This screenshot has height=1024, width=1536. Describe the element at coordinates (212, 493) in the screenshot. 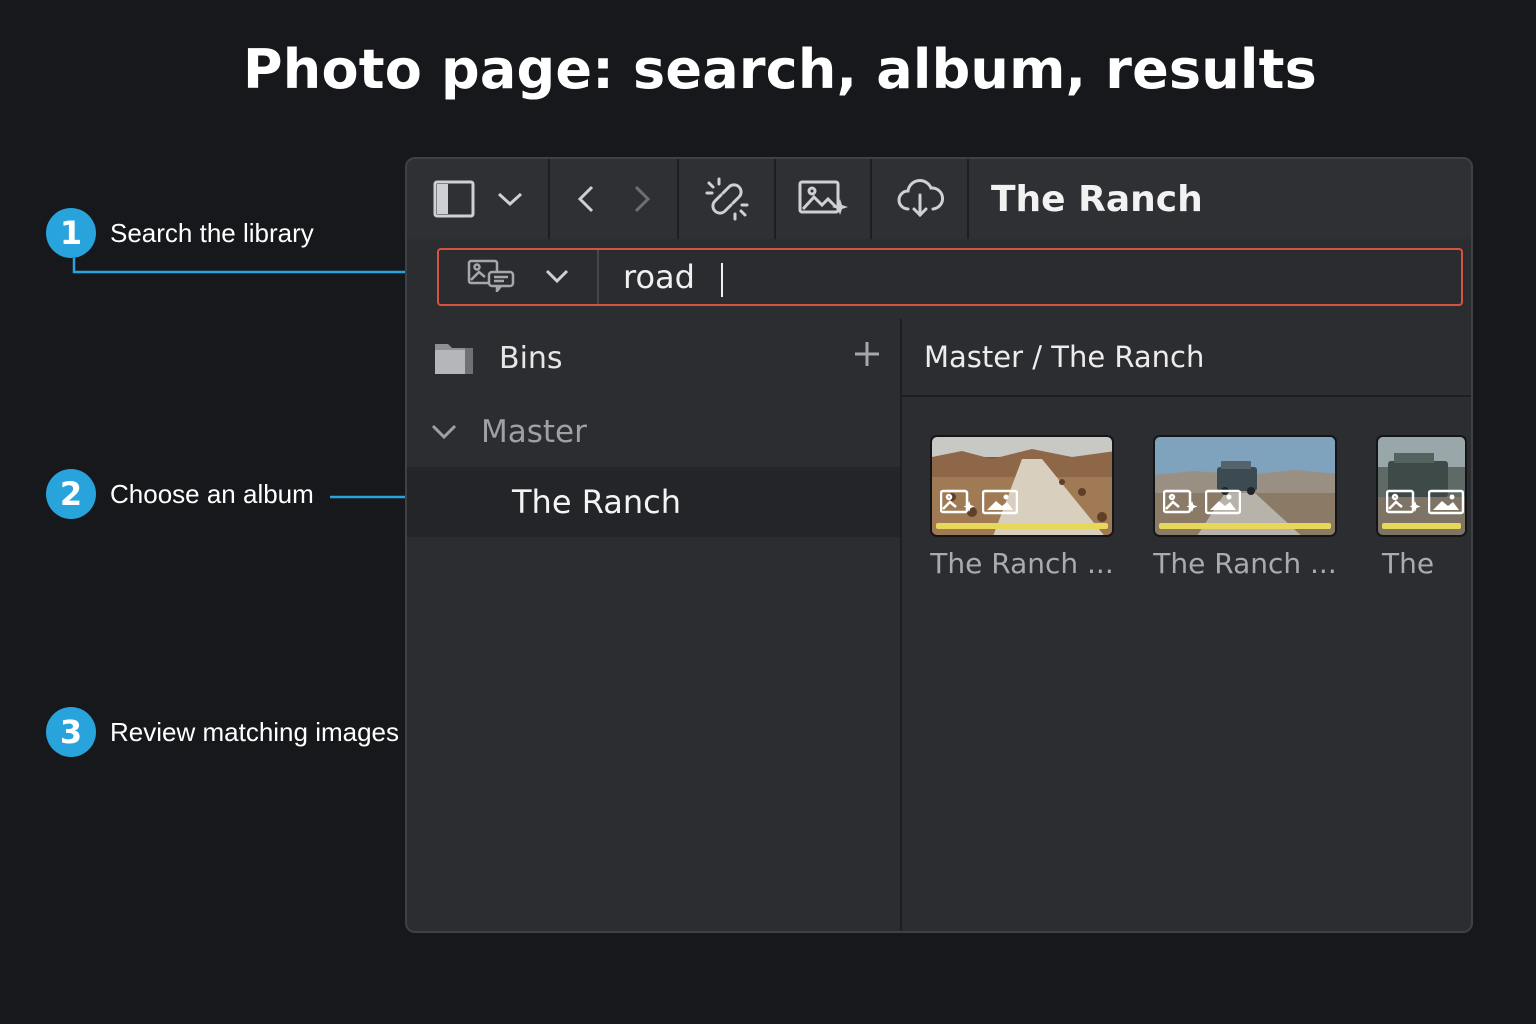

I see `callout-text: Choose an album` at that location.